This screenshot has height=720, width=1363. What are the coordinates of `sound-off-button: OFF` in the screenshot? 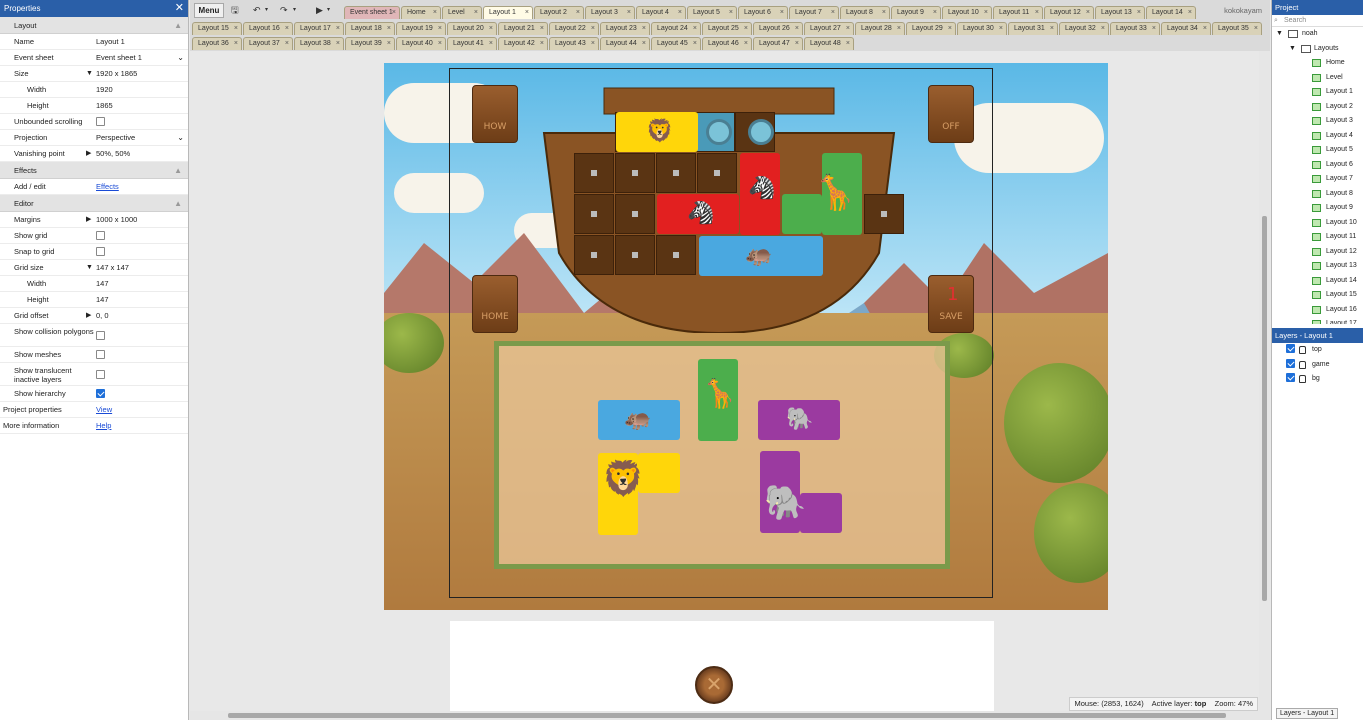 It's located at (951, 114).